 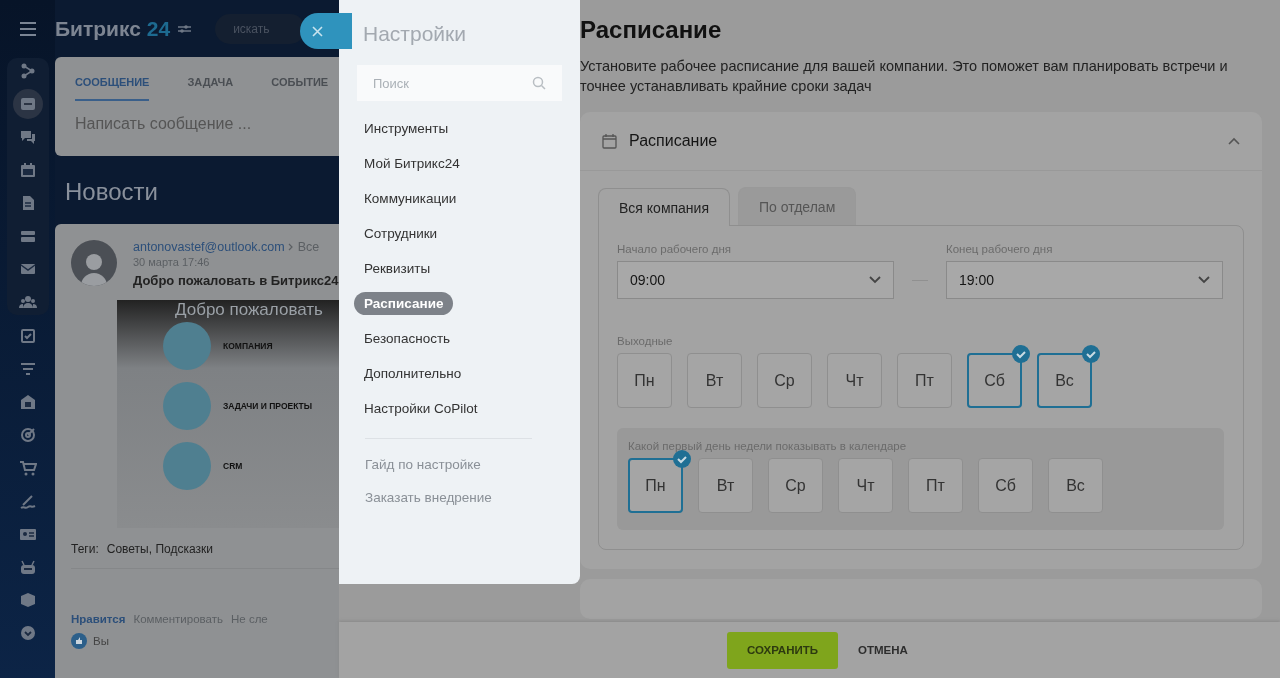 What do you see at coordinates (248, 346) in the screenshot?
I see `step-label: КОМПАНИЯ` at bounding box center [248, 346].